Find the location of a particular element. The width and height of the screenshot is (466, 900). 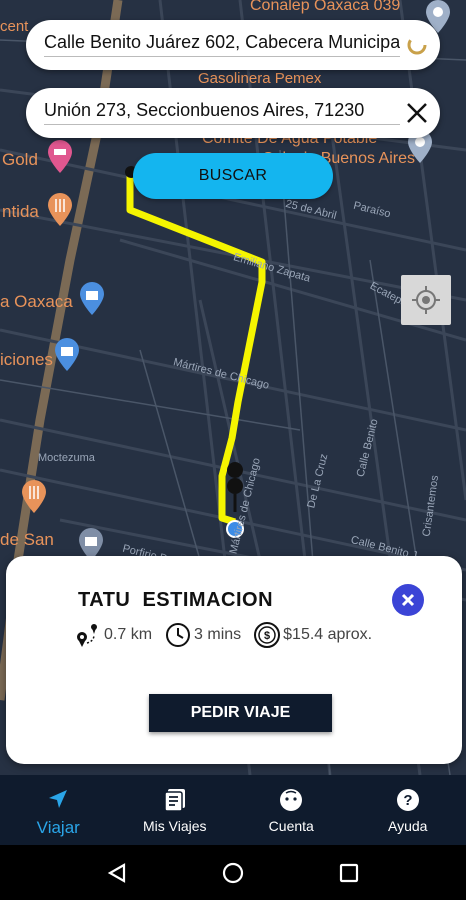

time-stat: 3 mins is located at coordinates (202, 635).